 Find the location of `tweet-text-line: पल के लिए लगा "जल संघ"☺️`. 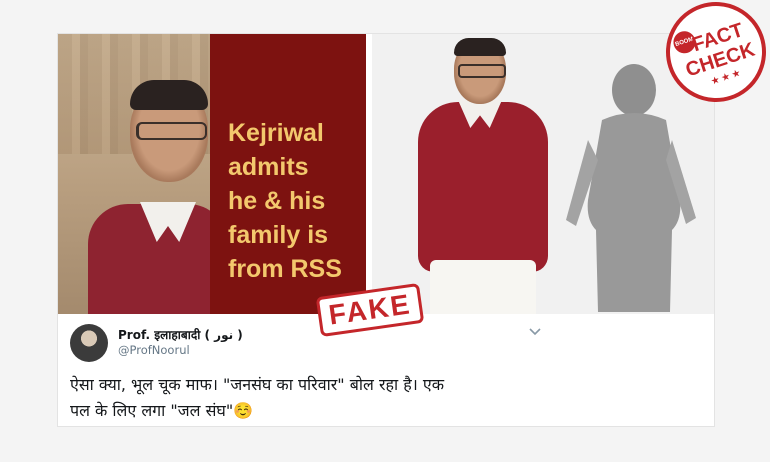

tweet-text-line: पल के लिए लगा "जल संघ"☺️ is located at coordinates (162, 410).